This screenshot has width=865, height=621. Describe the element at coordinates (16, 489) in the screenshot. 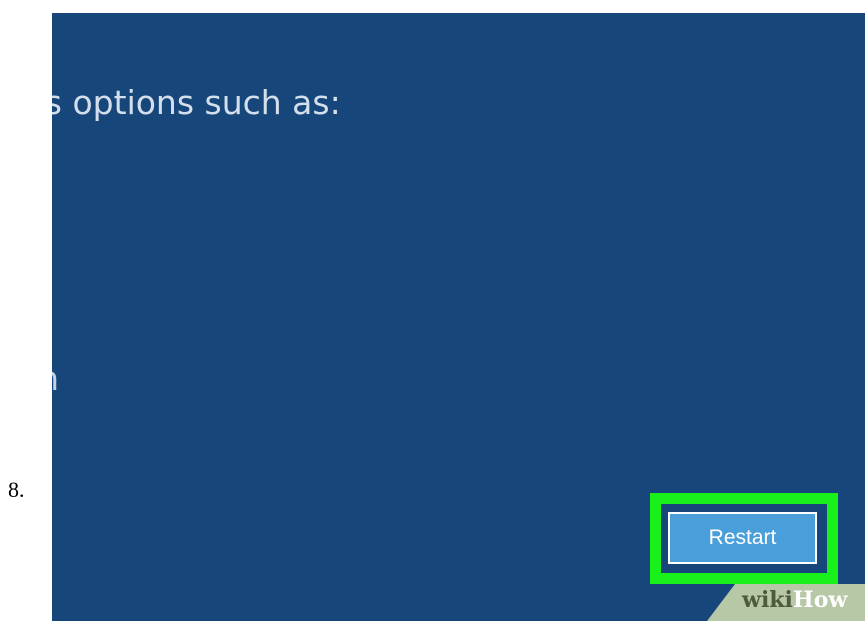

I see `step-number: 8.` at that location.